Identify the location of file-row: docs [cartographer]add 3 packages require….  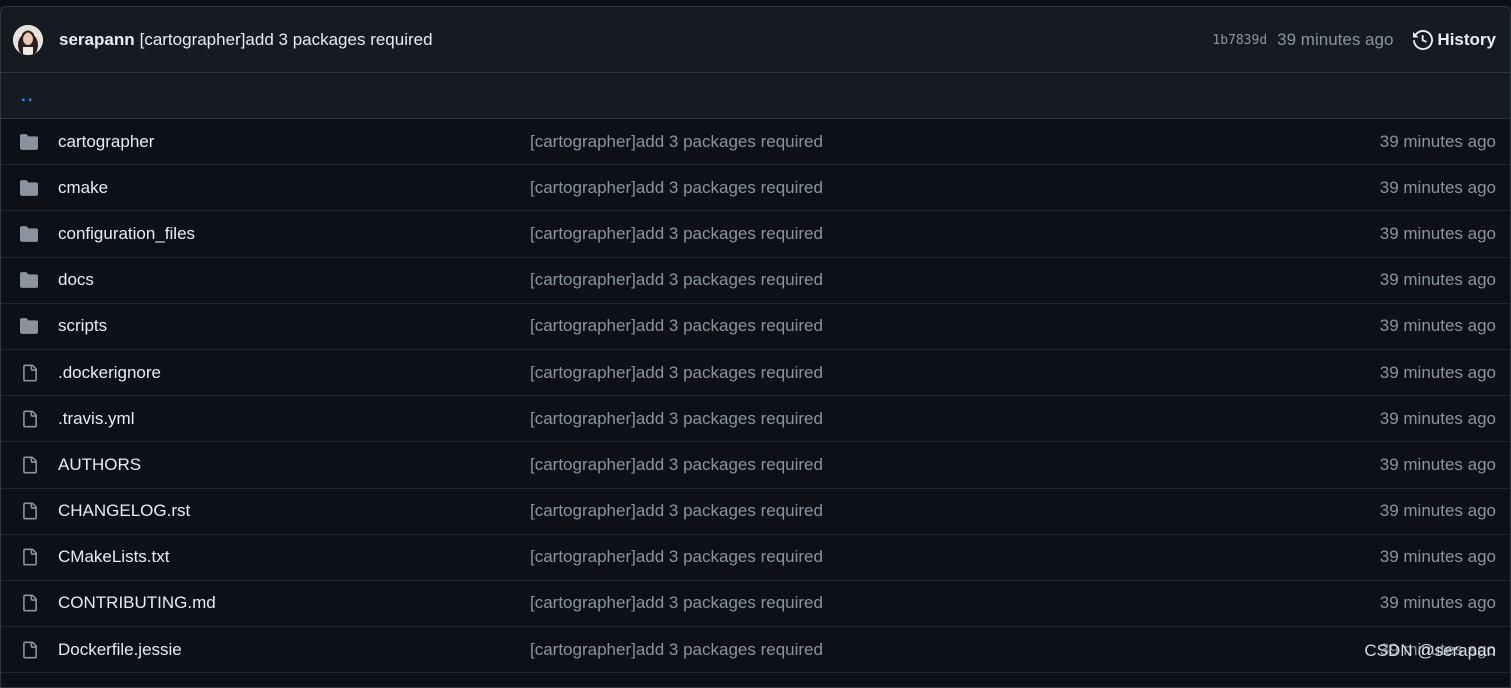
(755, 281).